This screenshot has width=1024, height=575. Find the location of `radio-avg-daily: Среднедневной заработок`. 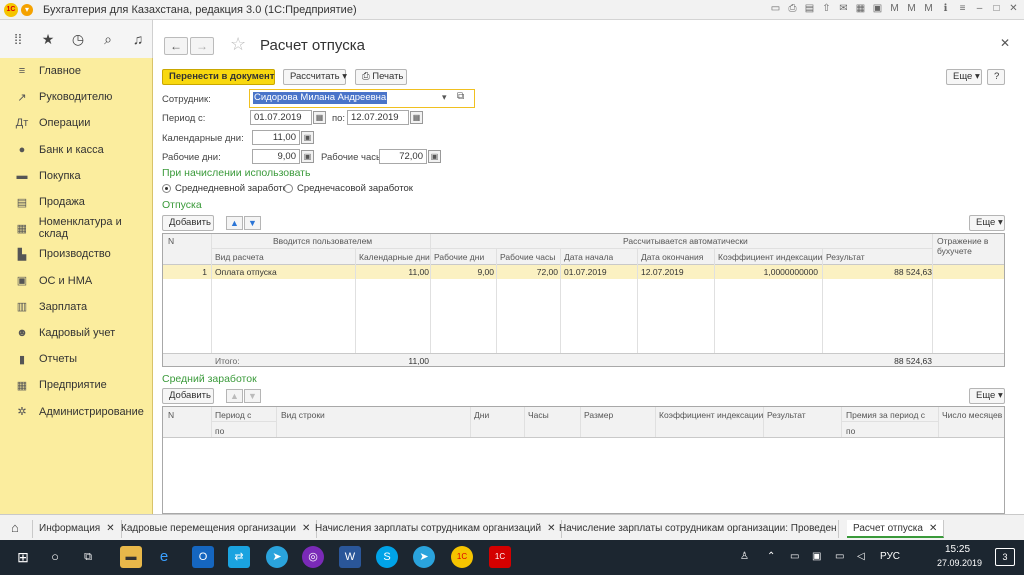

radio-avg-daily: Среднедневной заработок is located at coordinates (227, 188).